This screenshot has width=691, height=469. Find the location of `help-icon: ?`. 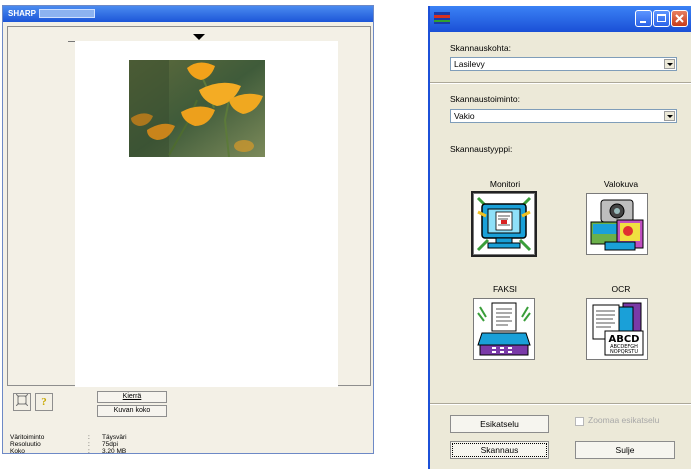

help-icon: ? is located at coordinates (44, 402).